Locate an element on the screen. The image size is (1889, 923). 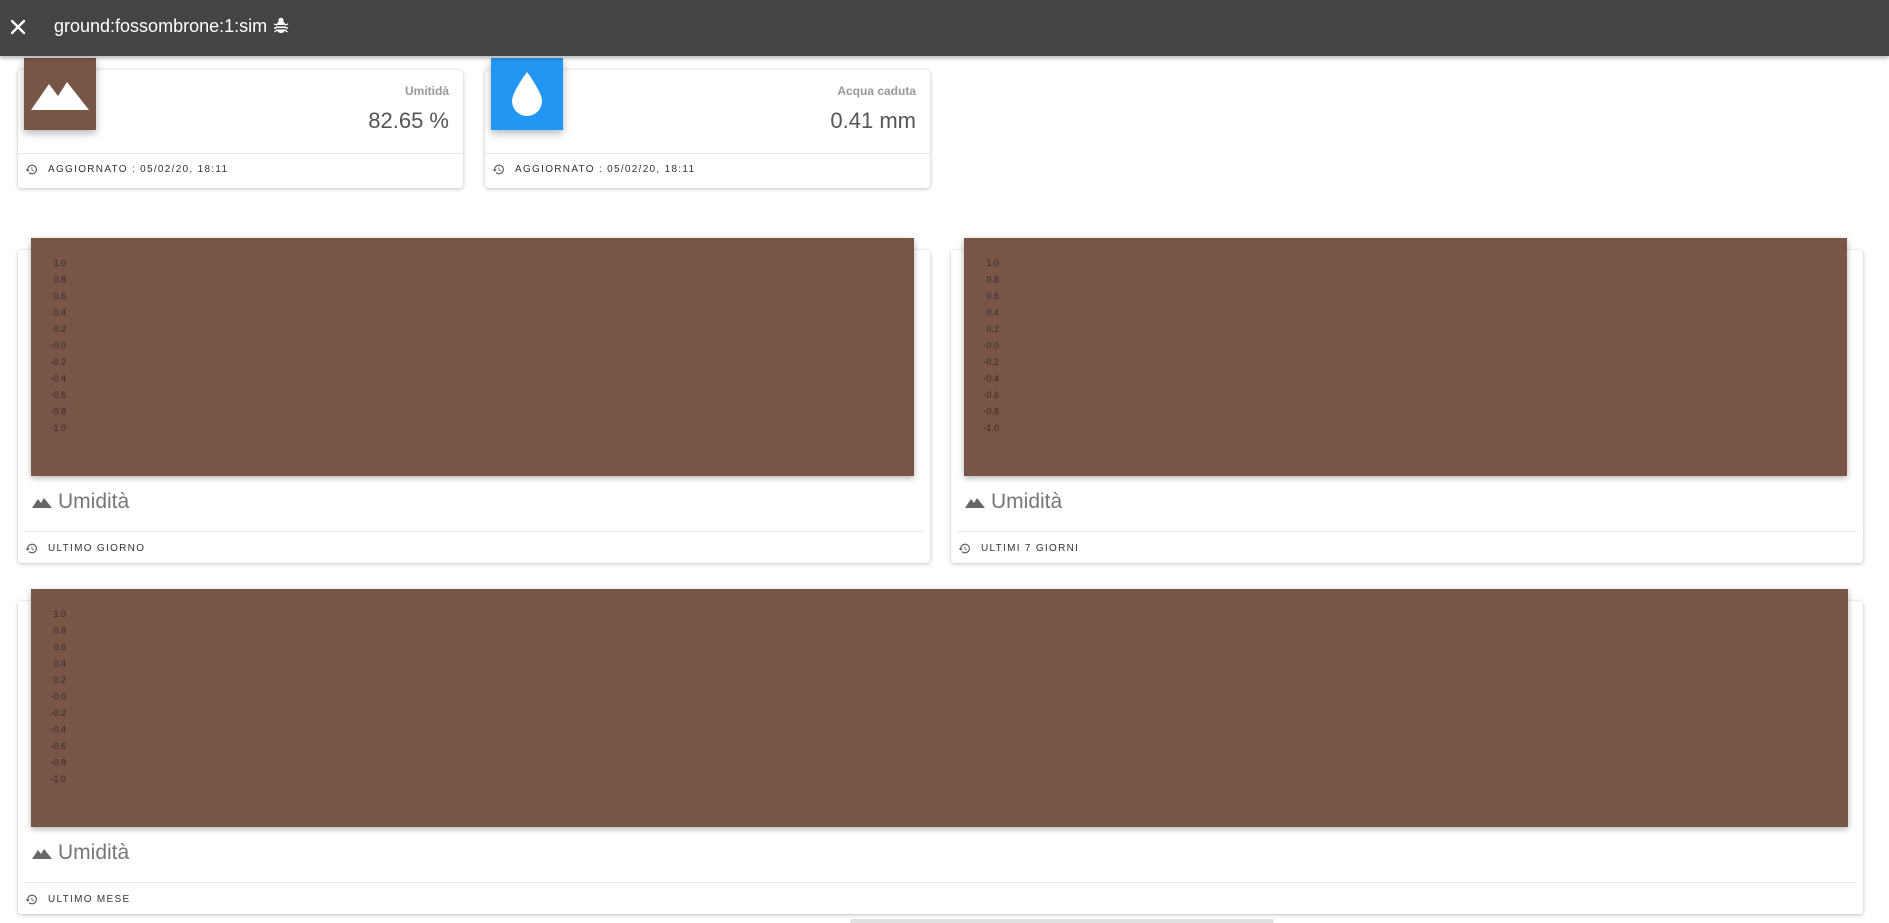
card-footer: ULTIMO MESE is located at coordinates (77, 899).